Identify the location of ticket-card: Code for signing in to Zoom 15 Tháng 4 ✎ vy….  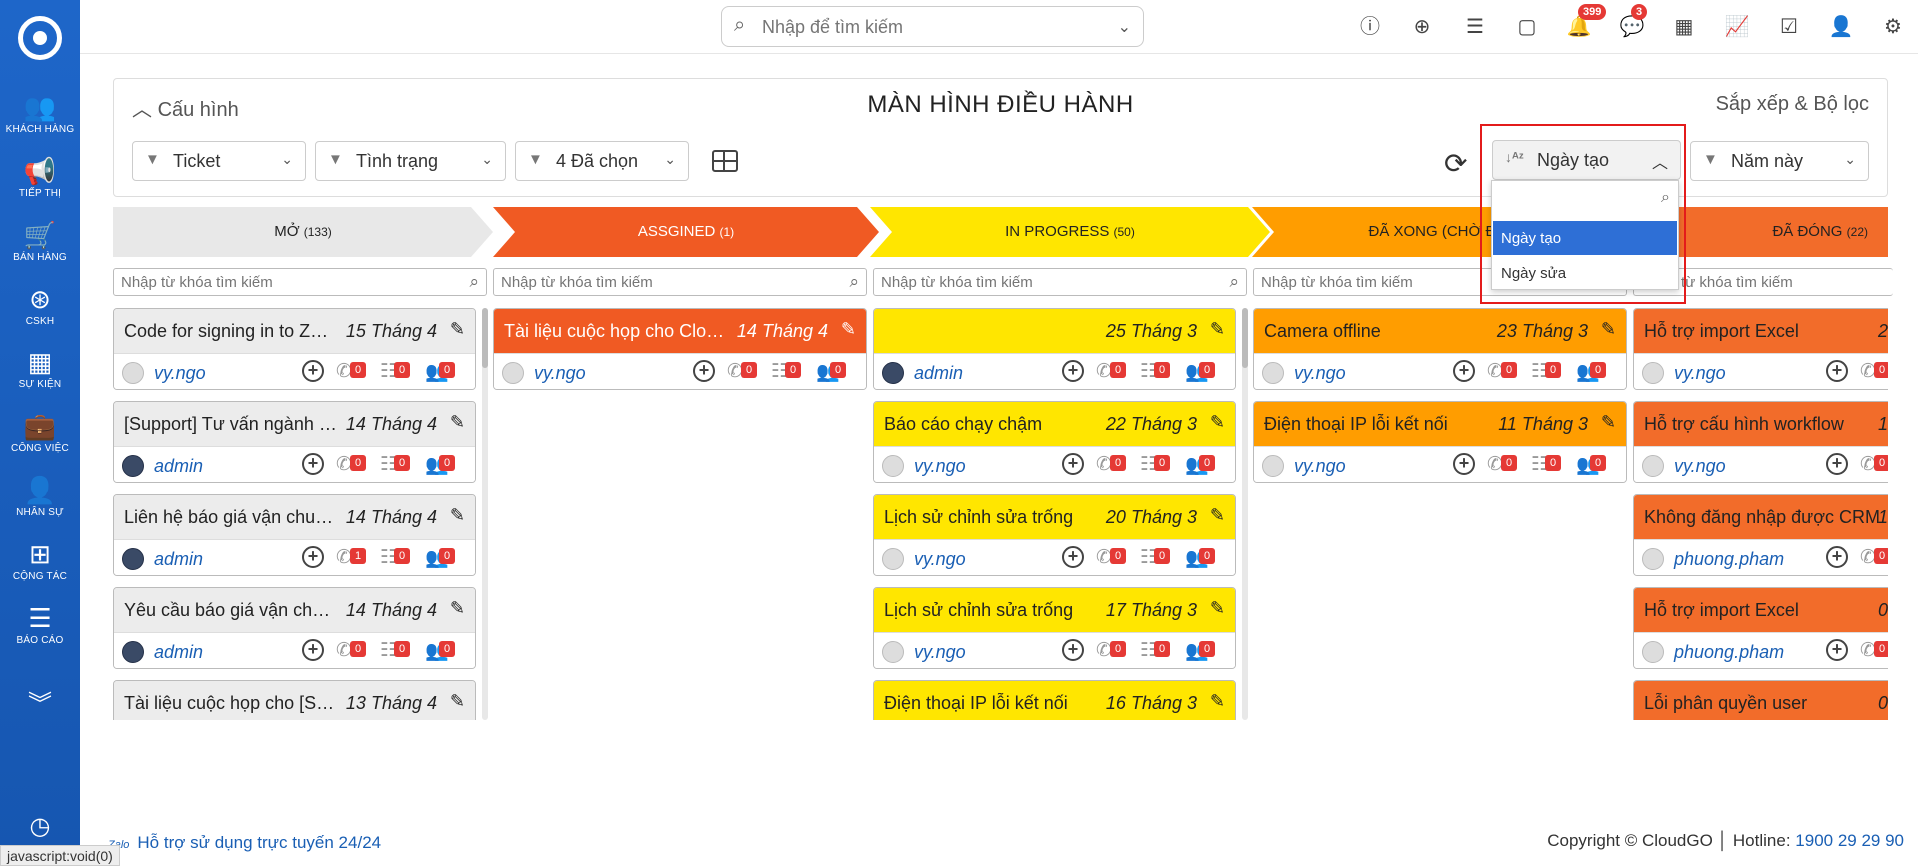
(294, 349).